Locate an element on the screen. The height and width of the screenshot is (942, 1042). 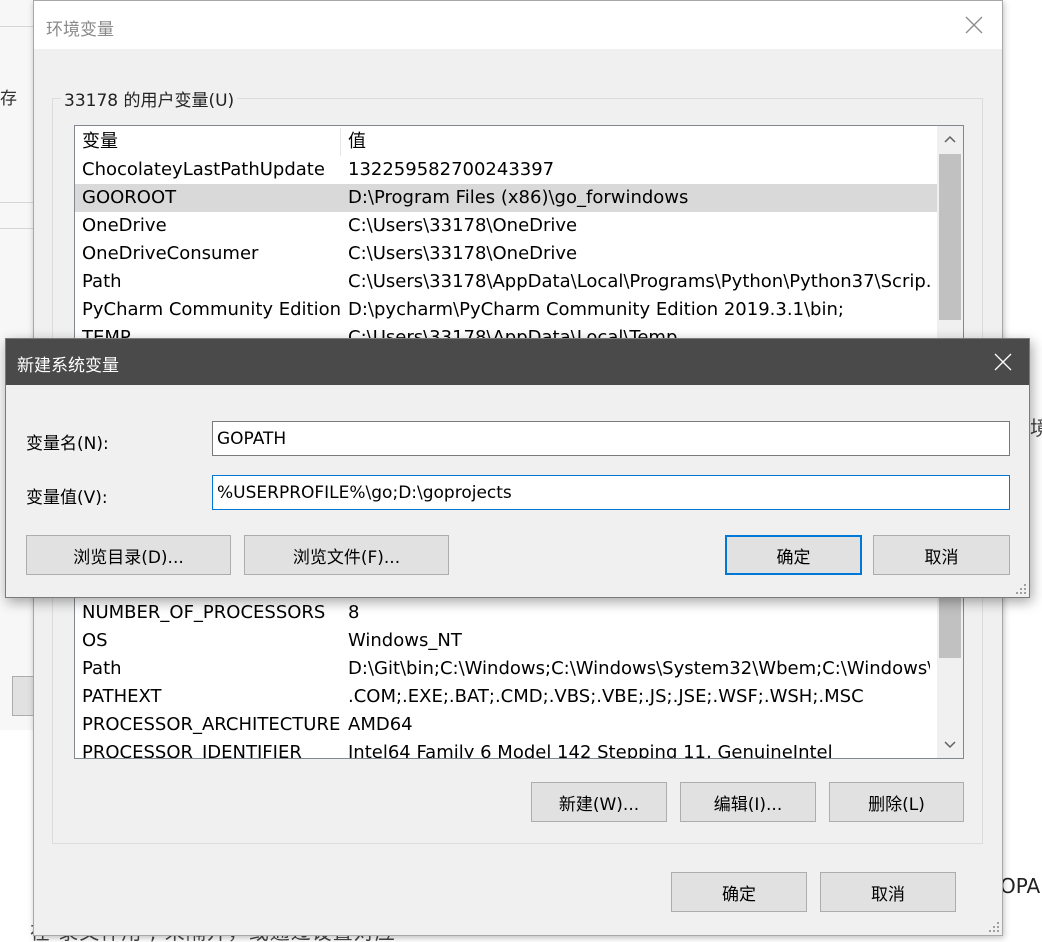
delete-system-variable-button: 删除(L) is located at coordinates (896, 802).